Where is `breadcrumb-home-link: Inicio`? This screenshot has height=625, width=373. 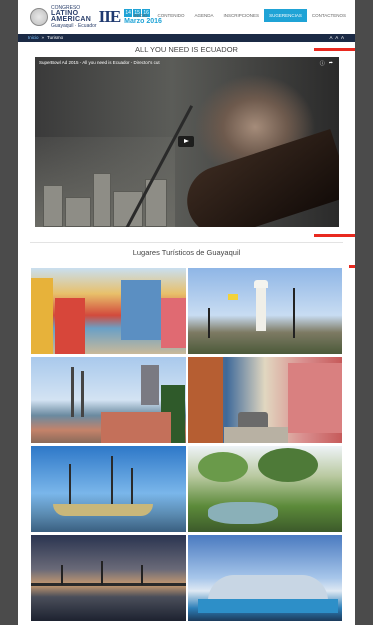 breadcrumb-home-link: Inicio is located at coordinates (33, 37).